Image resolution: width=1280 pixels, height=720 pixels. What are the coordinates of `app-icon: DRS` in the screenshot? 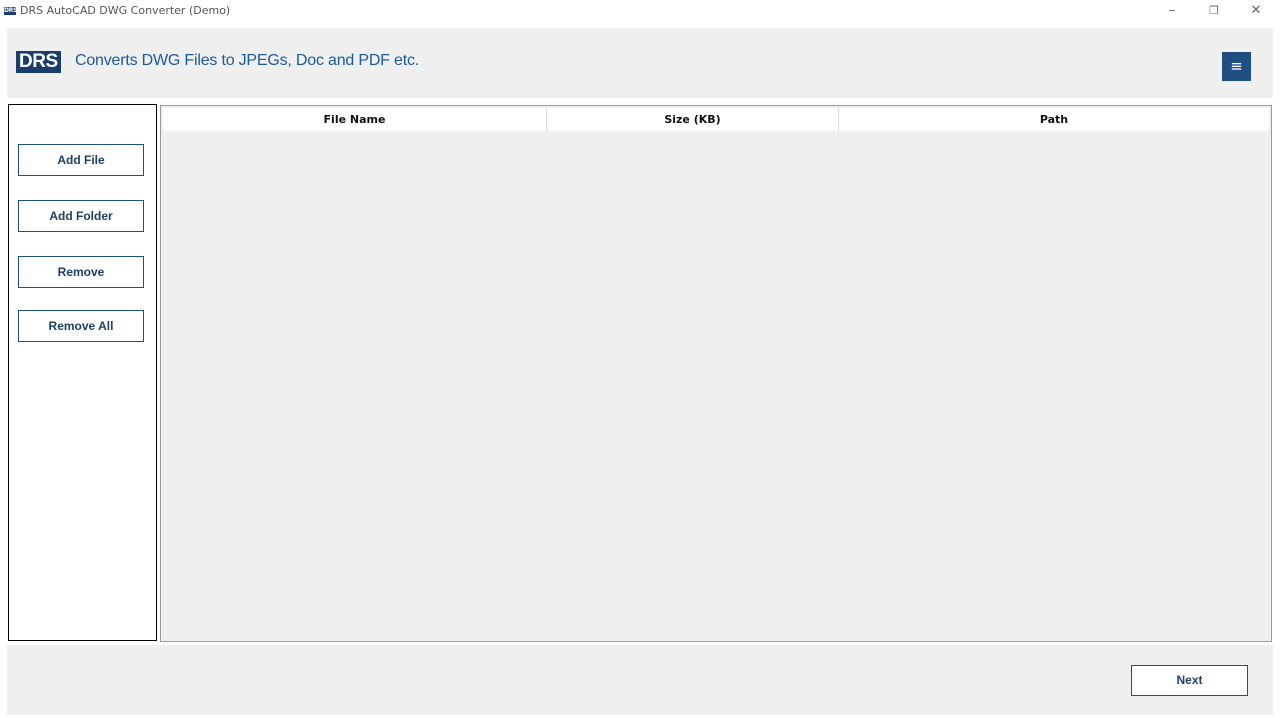 It's located at (11, 11).